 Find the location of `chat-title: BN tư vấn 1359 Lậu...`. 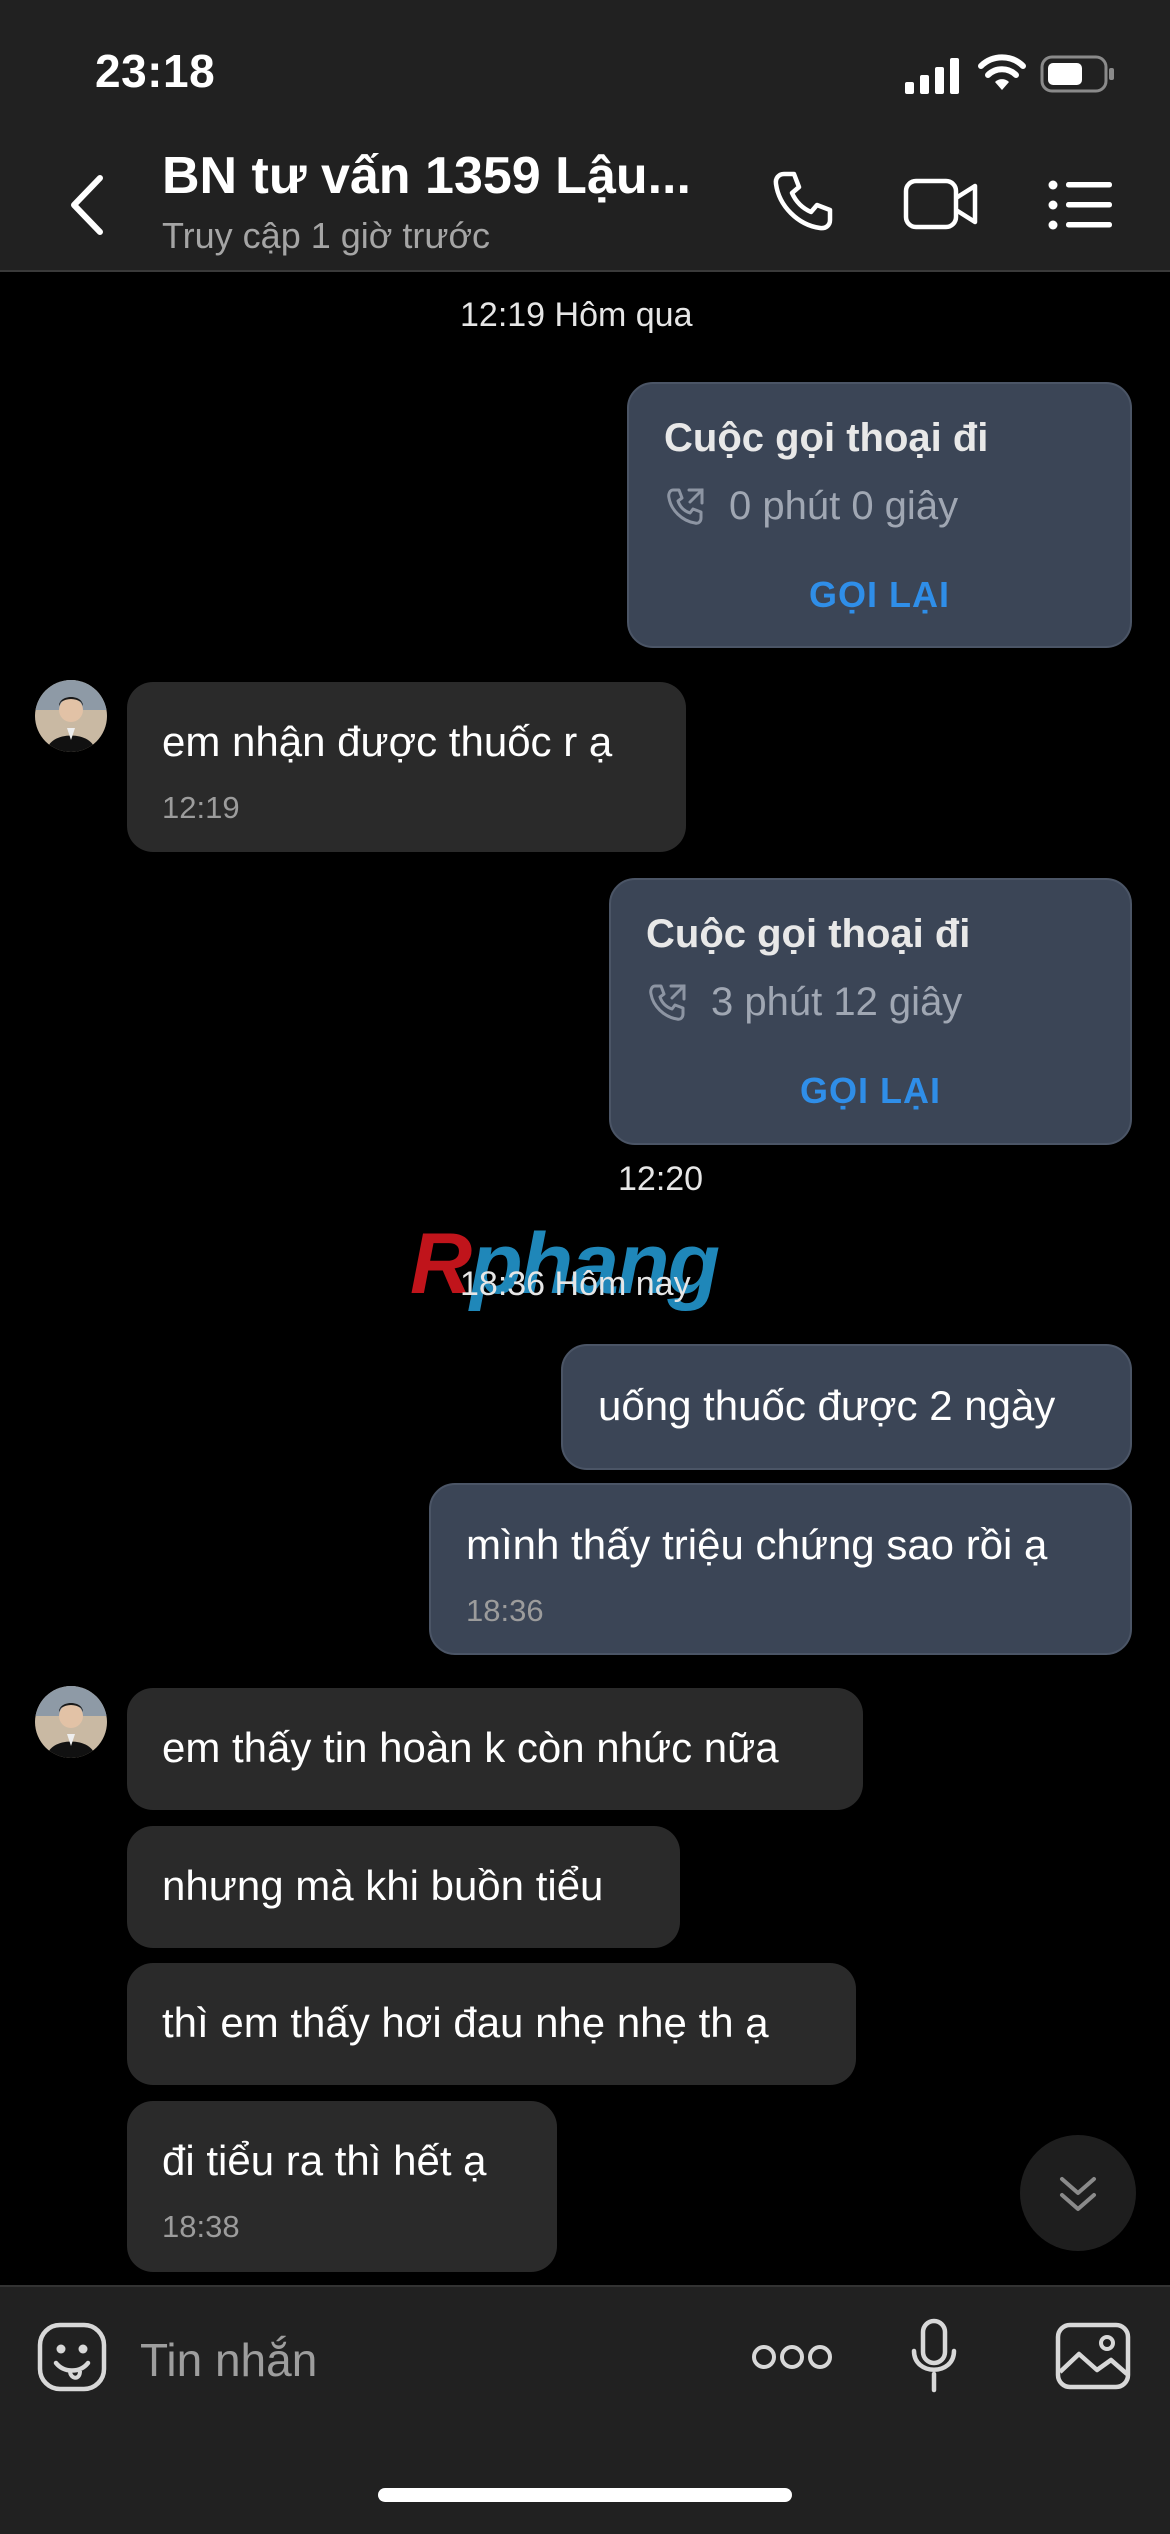

chat-title: BN tư vấn 1359 Lậu... is located at coordinates (426, 176).